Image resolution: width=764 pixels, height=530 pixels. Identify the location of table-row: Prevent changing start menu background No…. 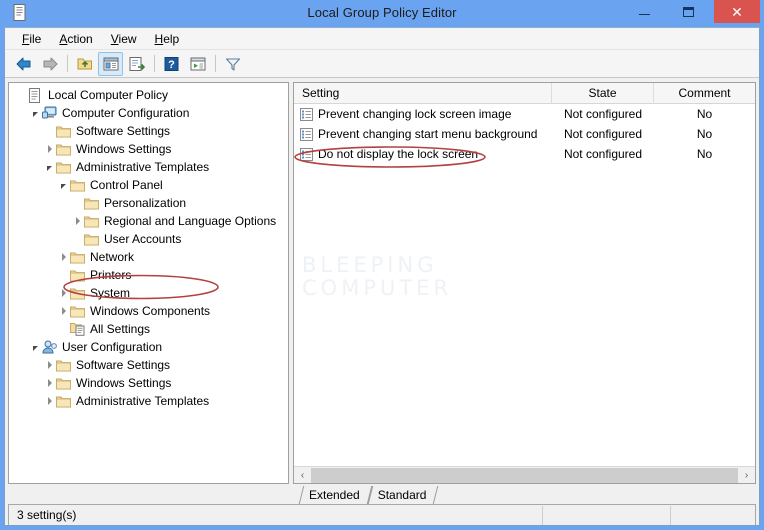
(524, 134).